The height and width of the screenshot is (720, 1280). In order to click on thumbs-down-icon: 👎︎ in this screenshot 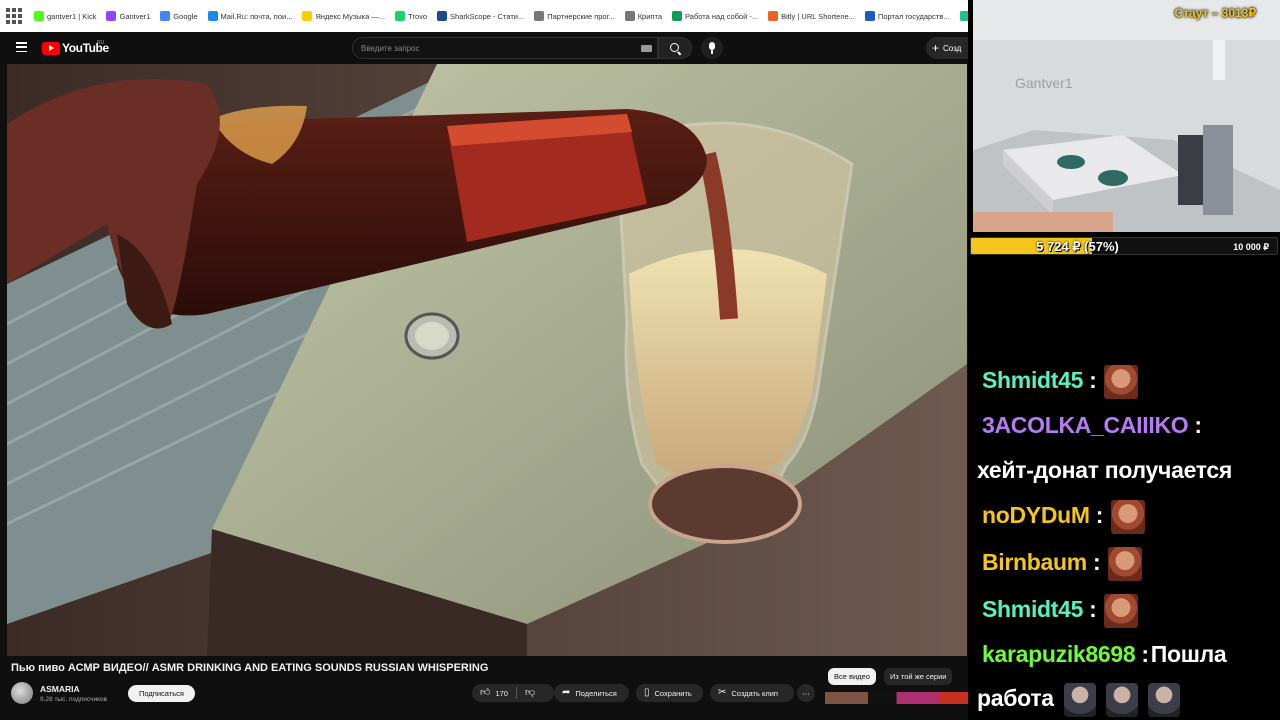, I will do `click(530, 693)`.